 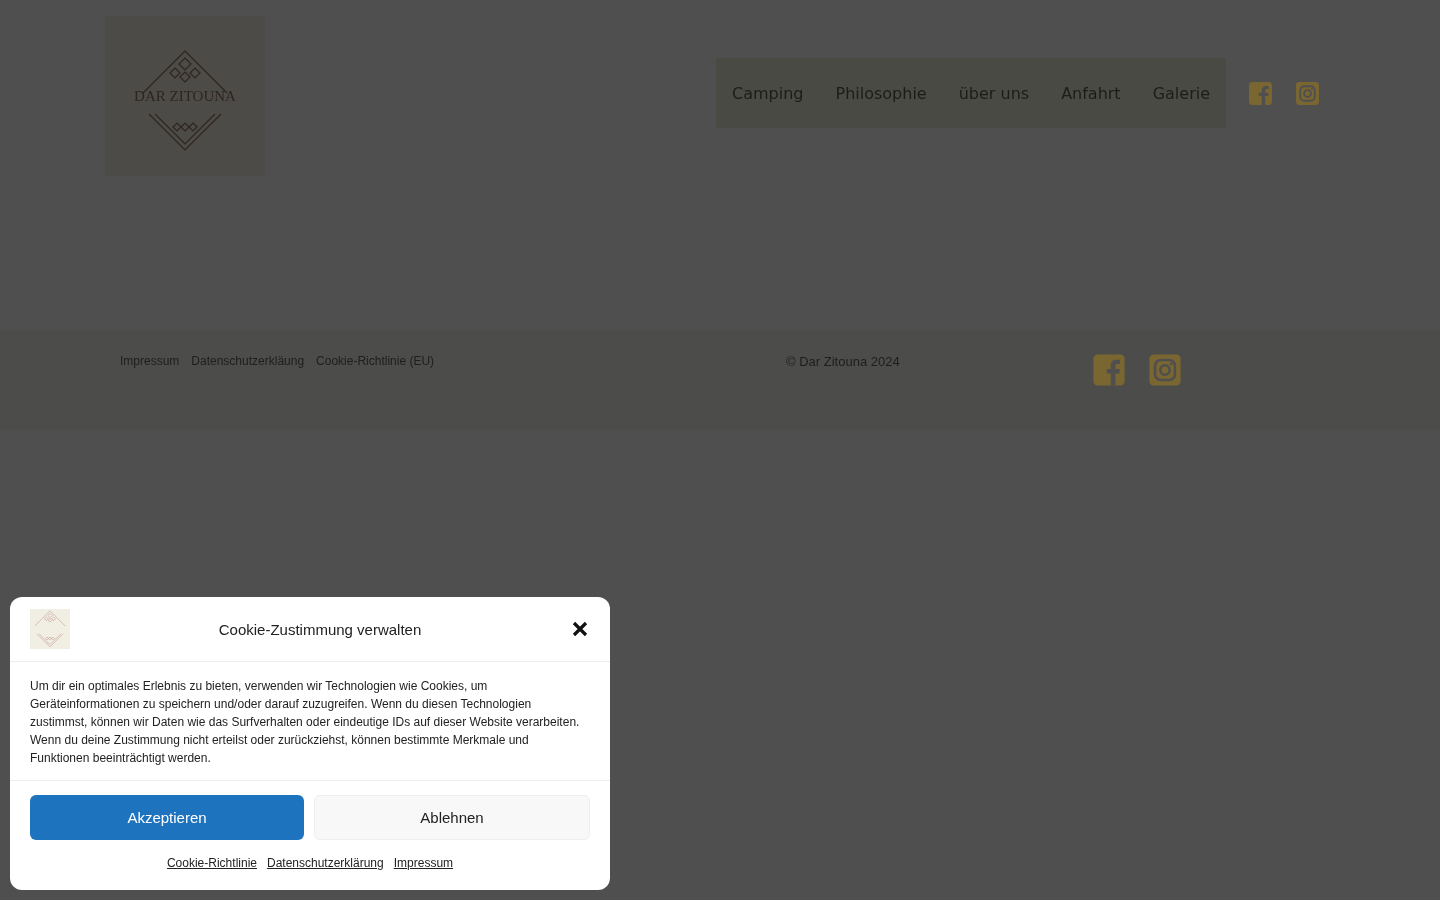 What do you see at coordinates (167, 817) in the screenshot?
I see `accept-button: Akzeptieren` at bounding box center [167, 817].